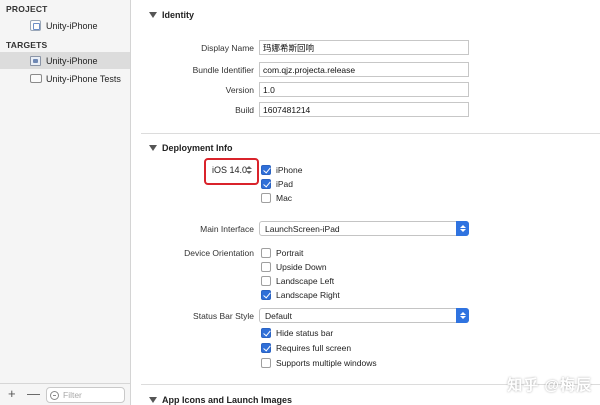 This screenshot has width=600, height=405. I want to click on bundle-identifier-field: com.qjz.projecta.release, so click(364, 69).